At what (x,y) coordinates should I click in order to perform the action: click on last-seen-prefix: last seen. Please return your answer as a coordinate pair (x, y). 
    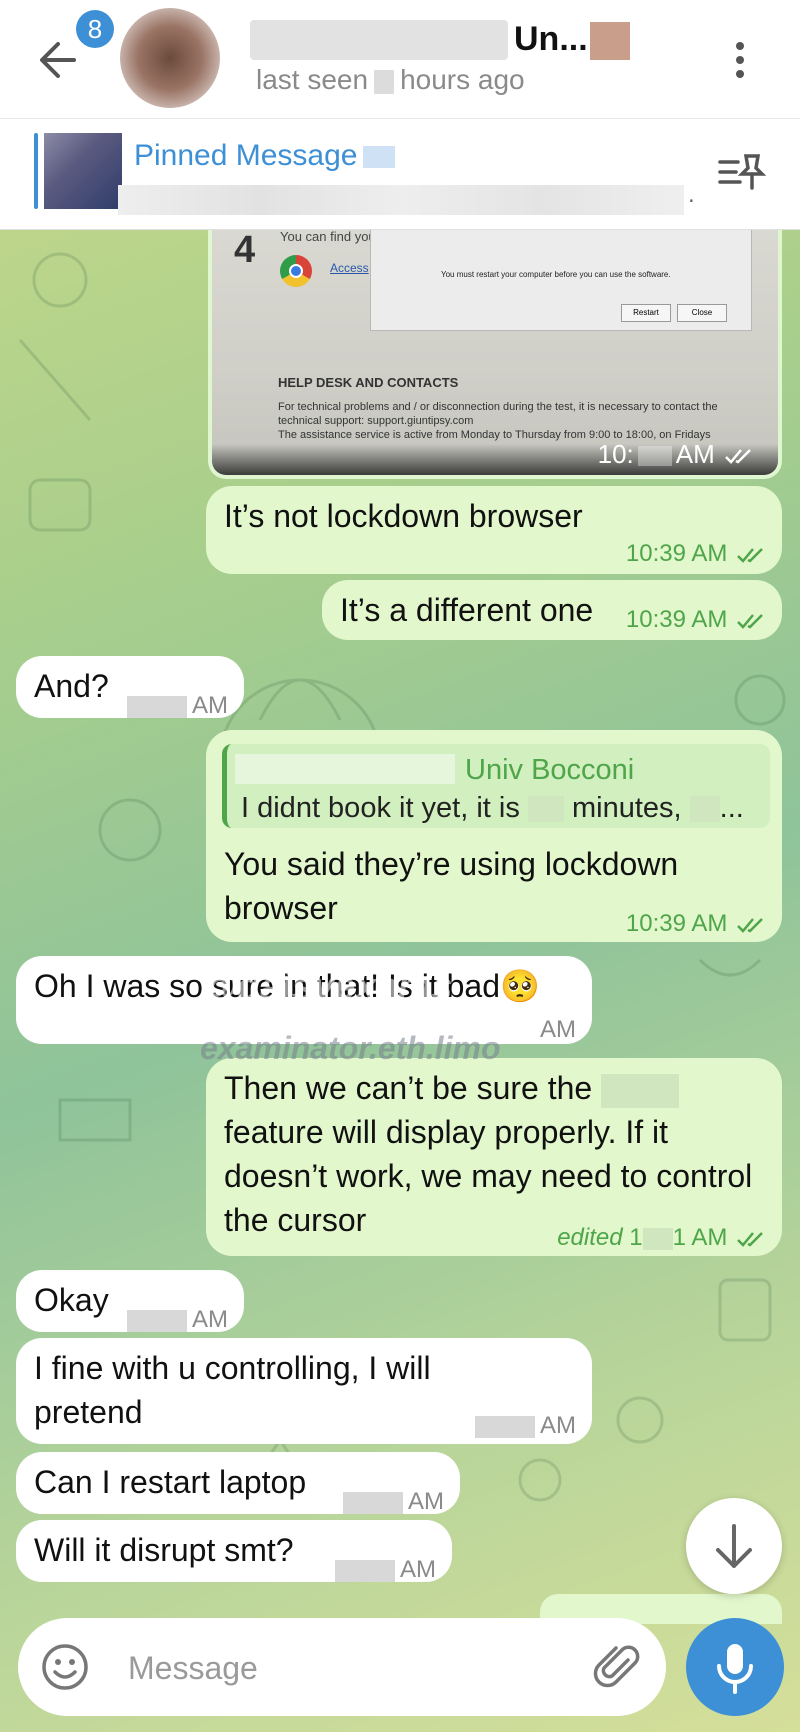
    Looking at the image, I should click on (312, 79).